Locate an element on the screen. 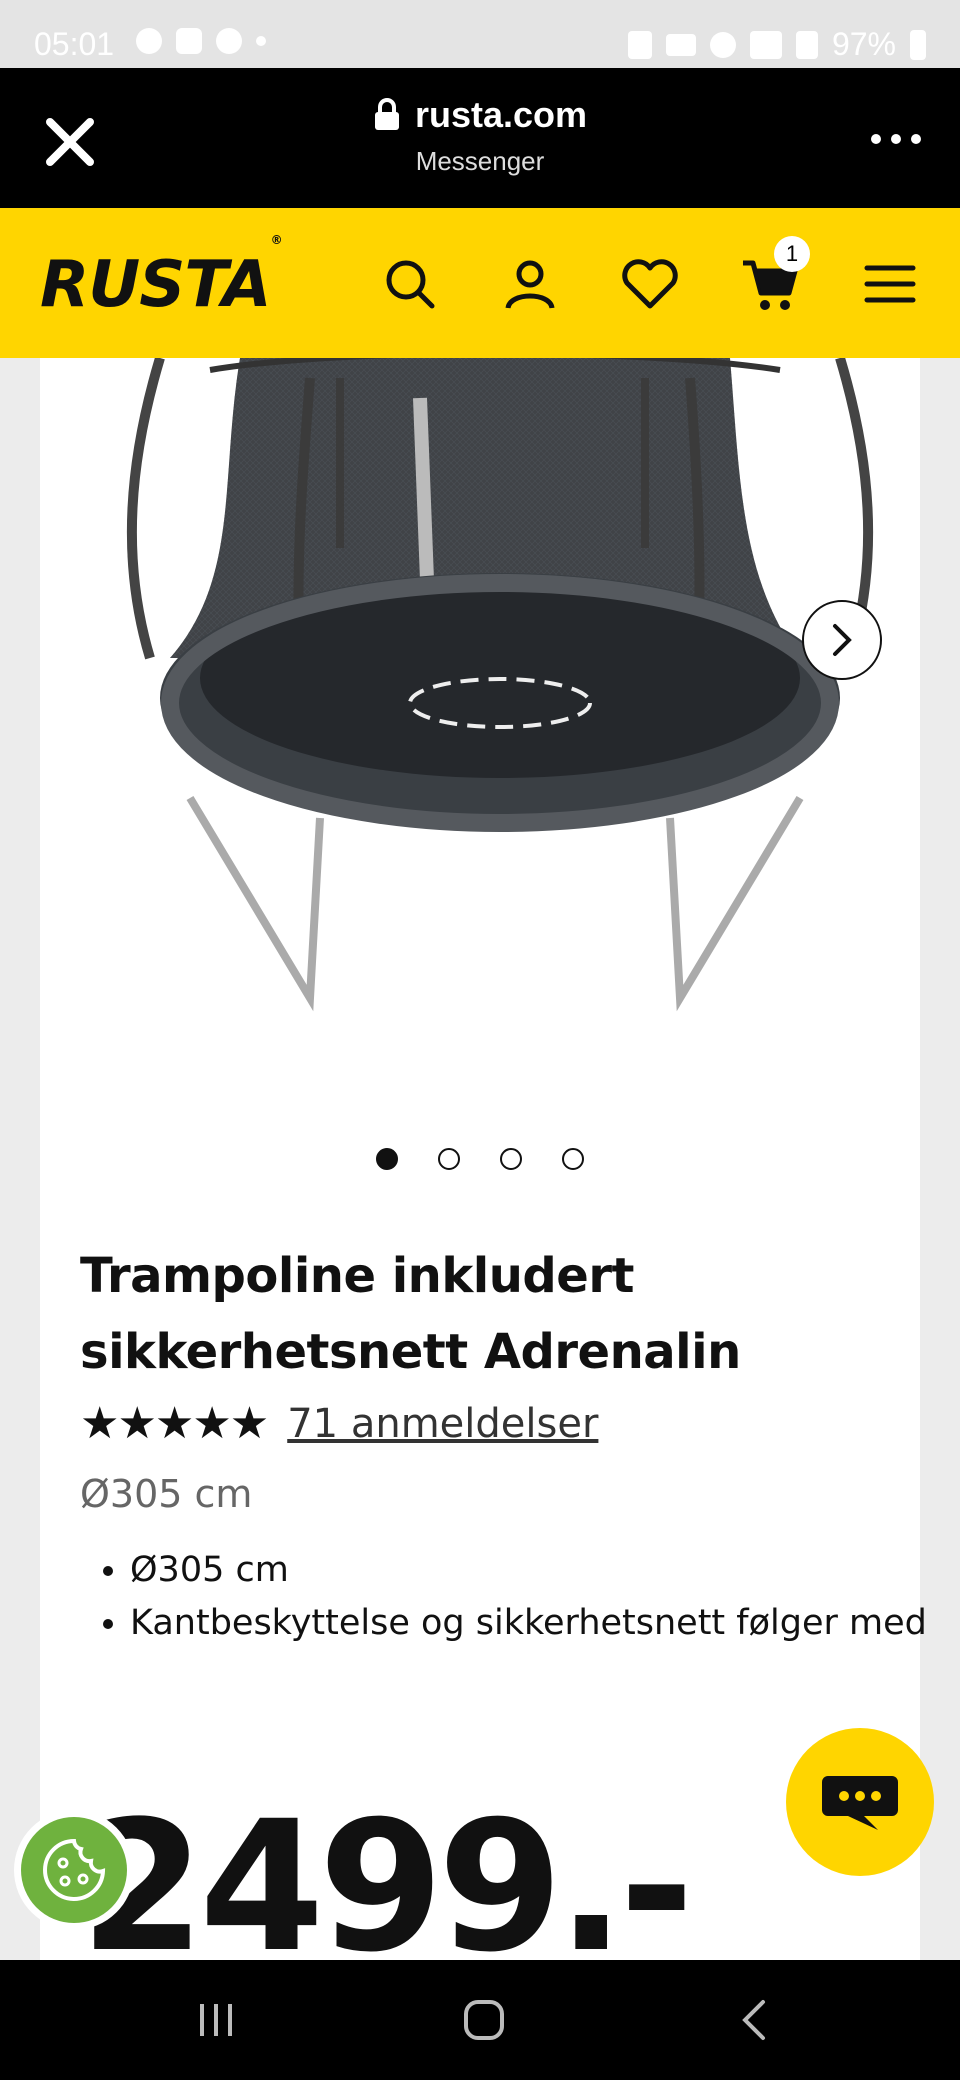 The width and height of the screenshot is (960, 2080). battery-percent: 97% is located at coordinates (863, 44).